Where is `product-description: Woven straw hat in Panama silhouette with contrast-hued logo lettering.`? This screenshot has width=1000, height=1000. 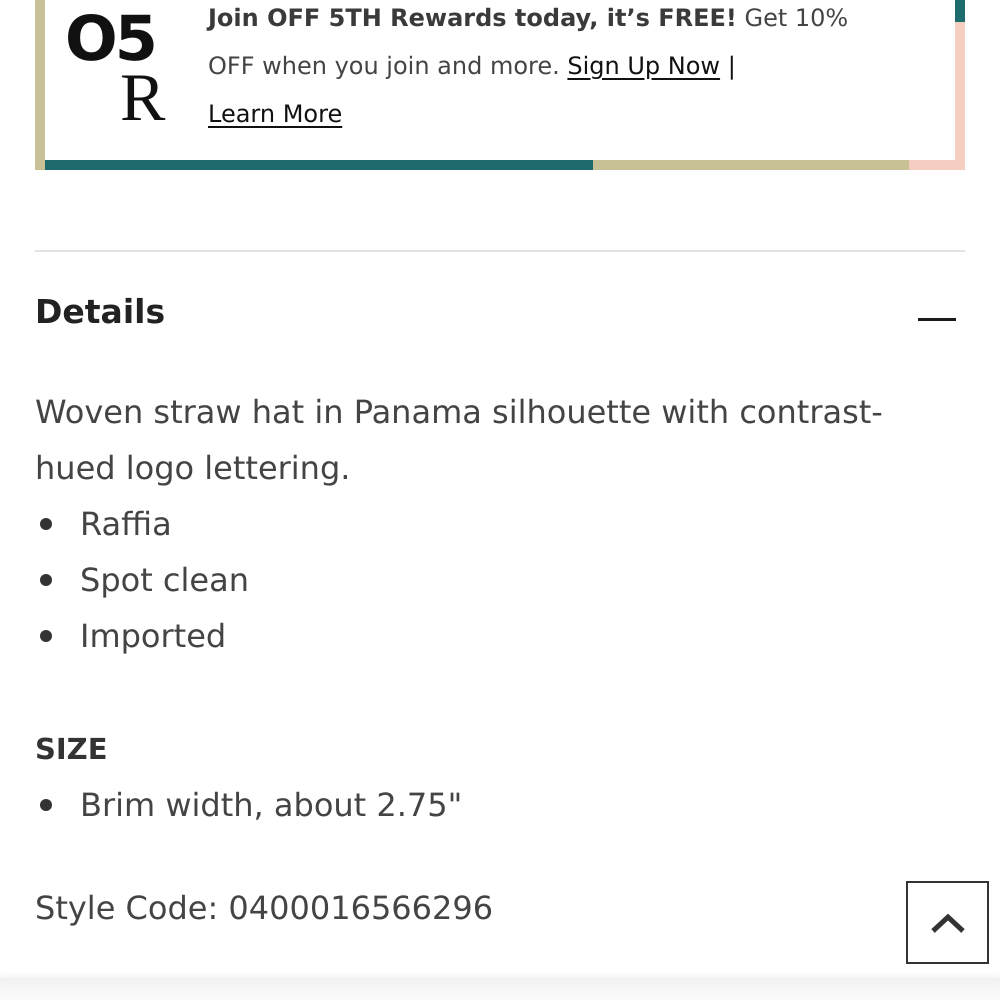
product-description: Woven straw hat in Panama silhouette with contrast-hued logo lettering. is located at coordinates (459, 440).